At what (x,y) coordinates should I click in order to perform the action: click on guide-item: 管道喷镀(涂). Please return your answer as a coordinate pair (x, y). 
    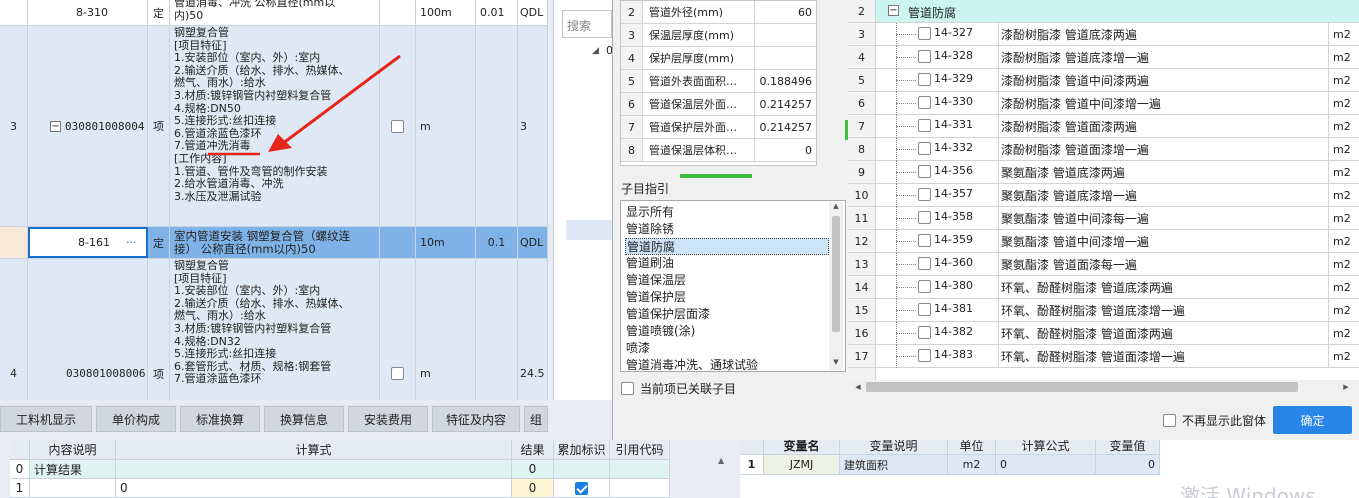
    Looking at the image, I should click on (660, 331).